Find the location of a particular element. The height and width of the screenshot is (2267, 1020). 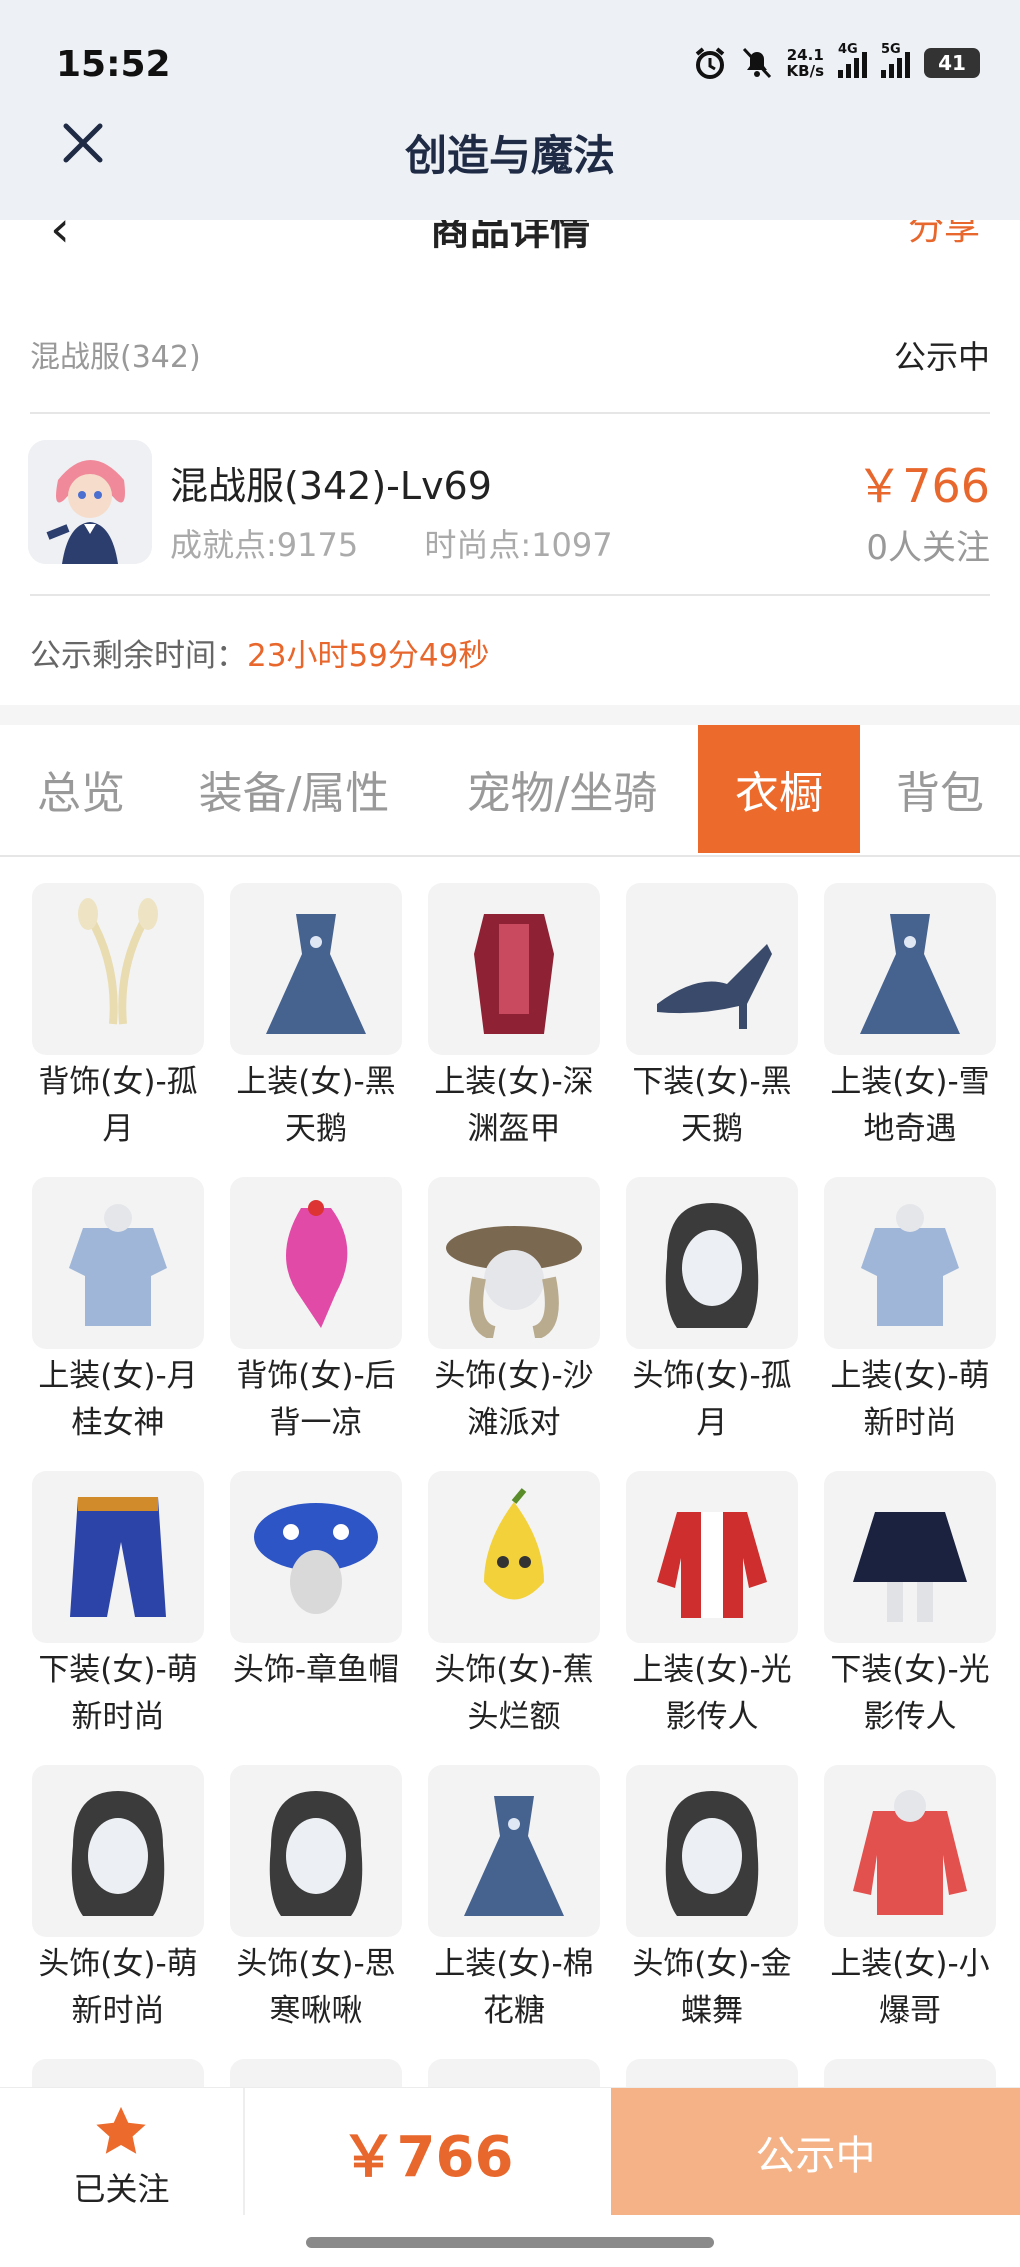

tab-overview: 总览 is located at coordinates (81, 789).